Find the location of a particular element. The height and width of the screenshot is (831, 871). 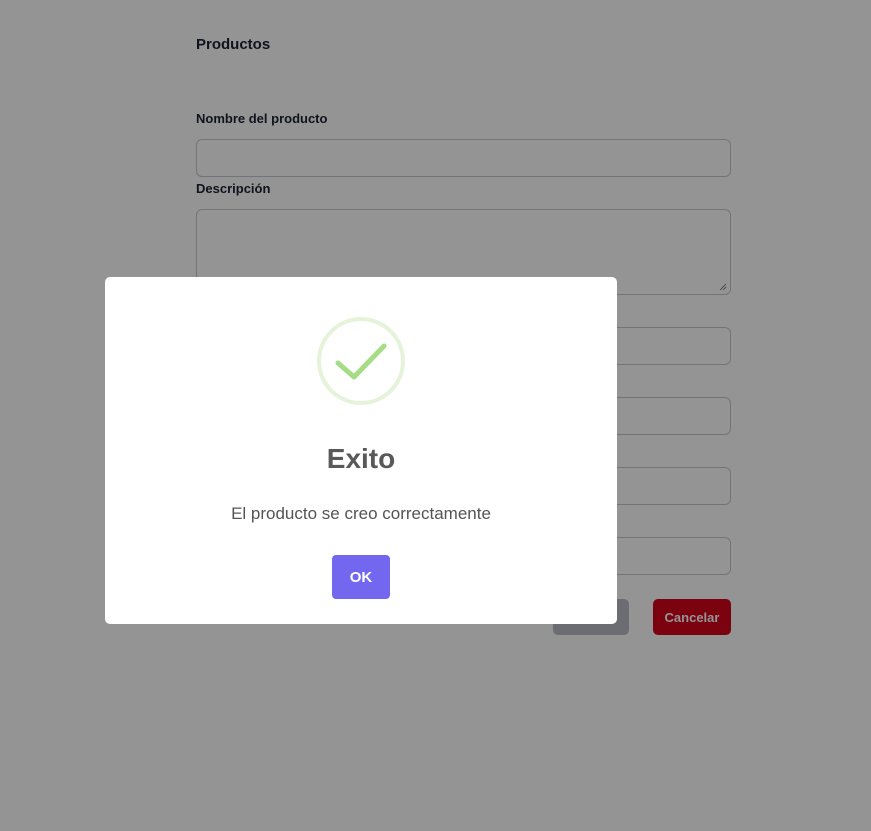

dialog-title: Exito is located at coordinates (361, 458).